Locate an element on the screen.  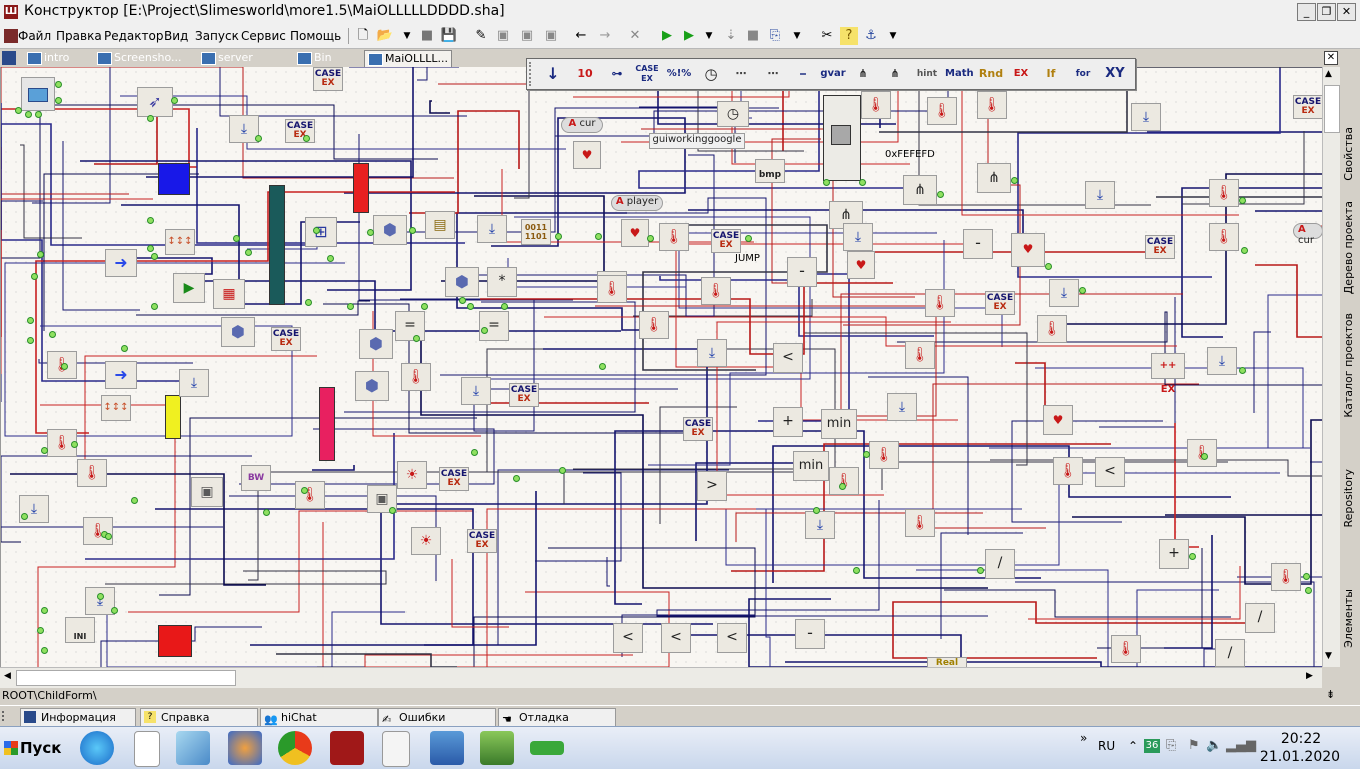
panel-tab-debug: ☚ Отладка is located at coordinates (557, 717).